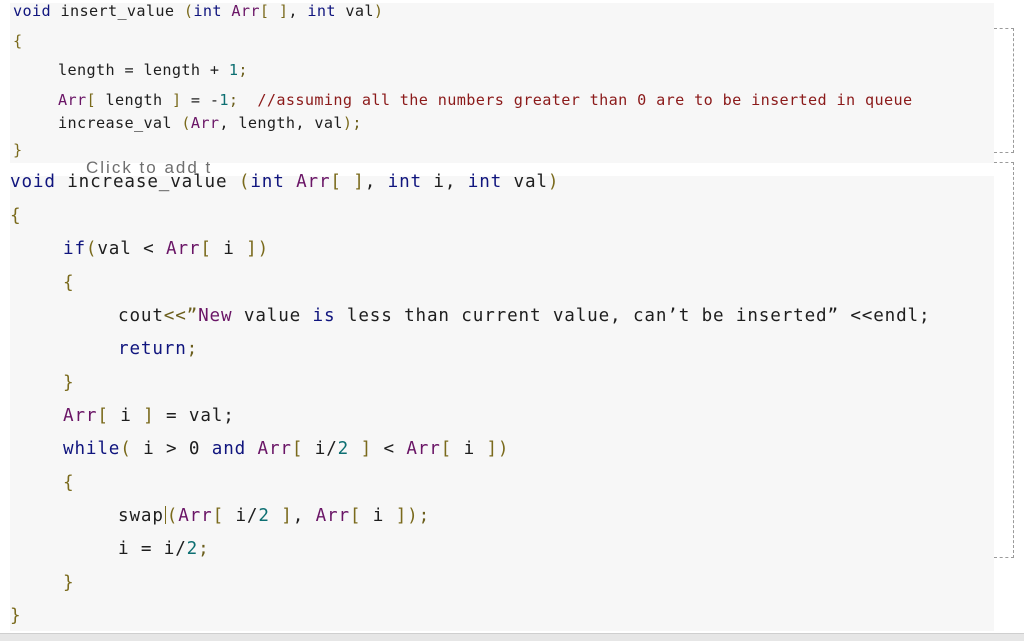  I want to click on code-line-halve: i = i/2;, so click(164, 549).